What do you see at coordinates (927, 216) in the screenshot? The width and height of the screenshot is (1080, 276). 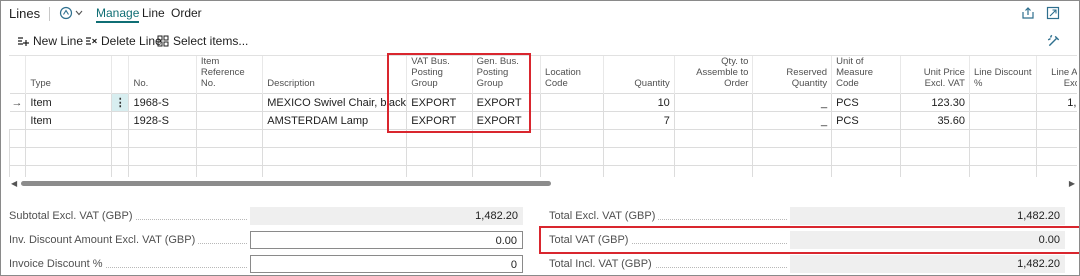 I see `total-excl-vat-value: 1,482.20` at bounding box center [927, 216].